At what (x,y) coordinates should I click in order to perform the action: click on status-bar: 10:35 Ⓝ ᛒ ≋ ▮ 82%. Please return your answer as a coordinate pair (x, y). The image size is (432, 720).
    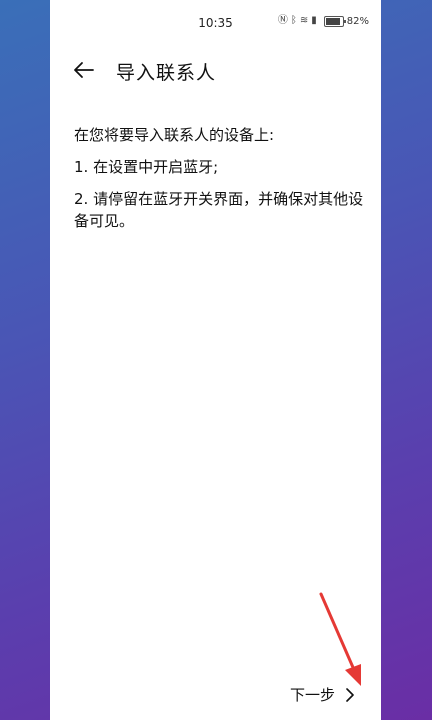
    Looking at the image, I should click on (215, 22).